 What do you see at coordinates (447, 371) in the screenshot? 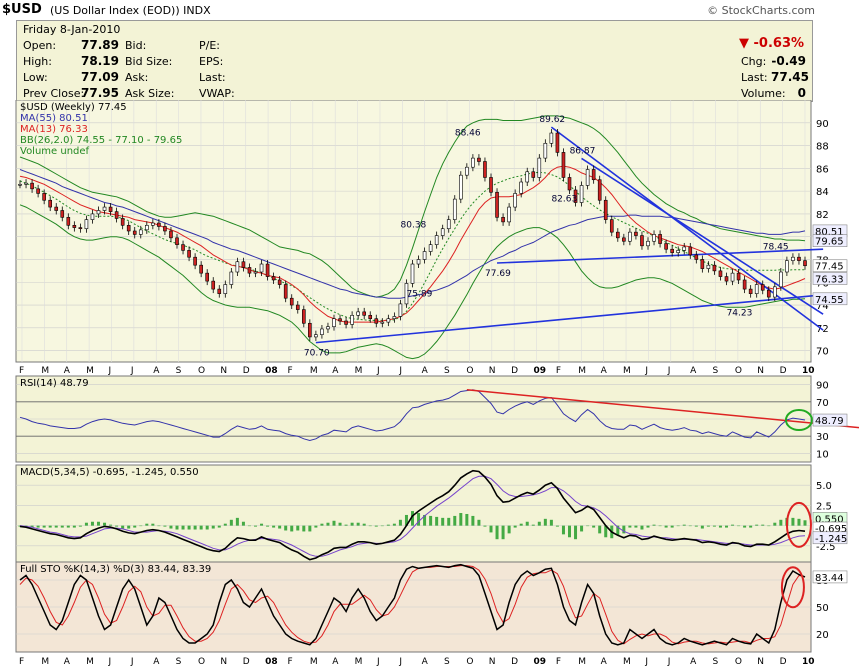
I see `time-tick: S` at bounding box center [447, 371].